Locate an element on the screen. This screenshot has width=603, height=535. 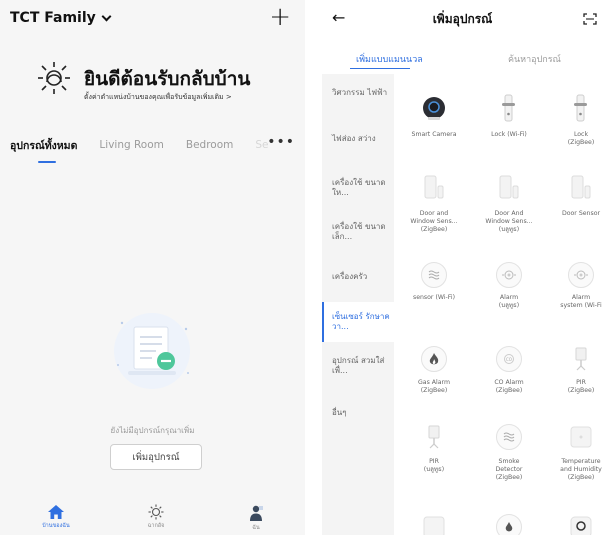
category-electrical: วิศวกรรม ไฟฟ้า is located at coordinates (358, 93).